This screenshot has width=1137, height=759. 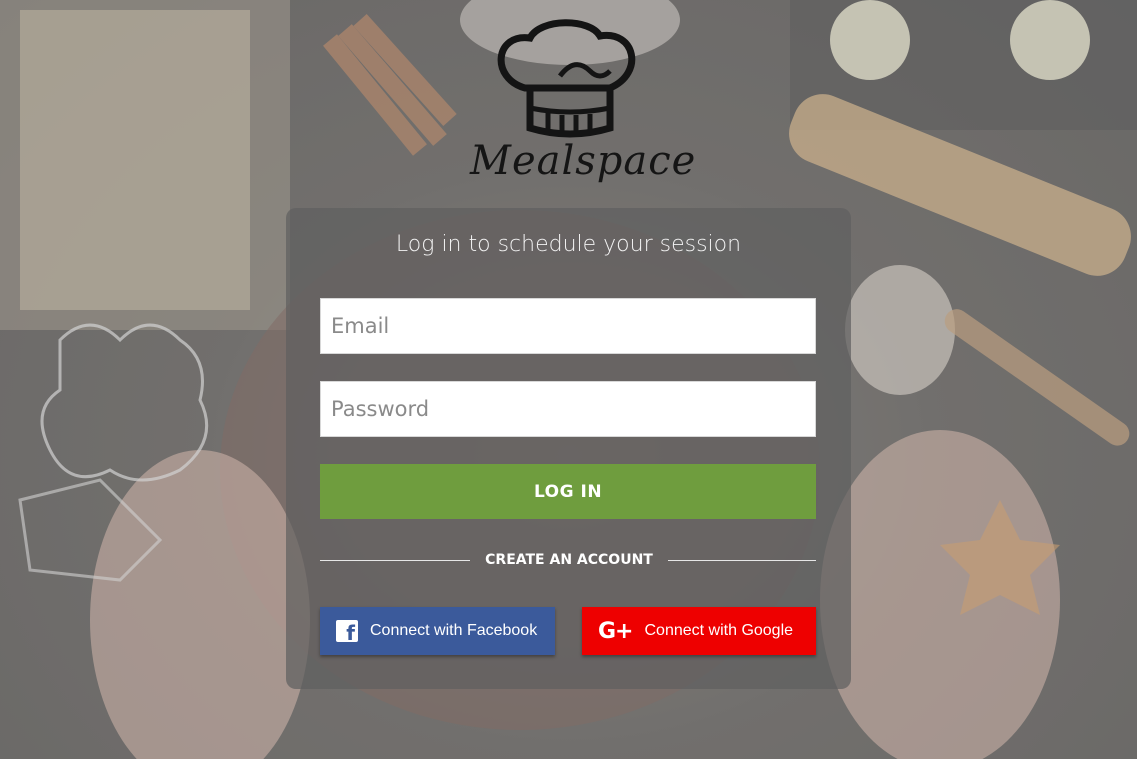 What do you see at coordinates (568, 409) in the screenshot?
I see `password-field` at bounding box center [568, 409].